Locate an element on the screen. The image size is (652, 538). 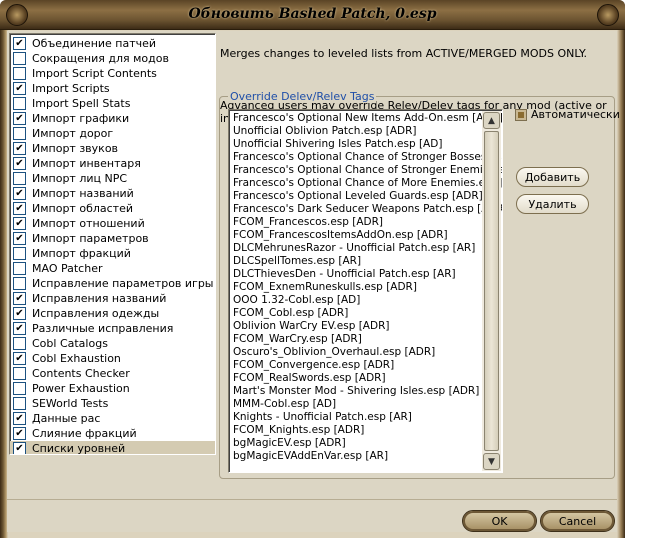
patcher-item: Исправление параметров игры is located at coordinates (112, 283).